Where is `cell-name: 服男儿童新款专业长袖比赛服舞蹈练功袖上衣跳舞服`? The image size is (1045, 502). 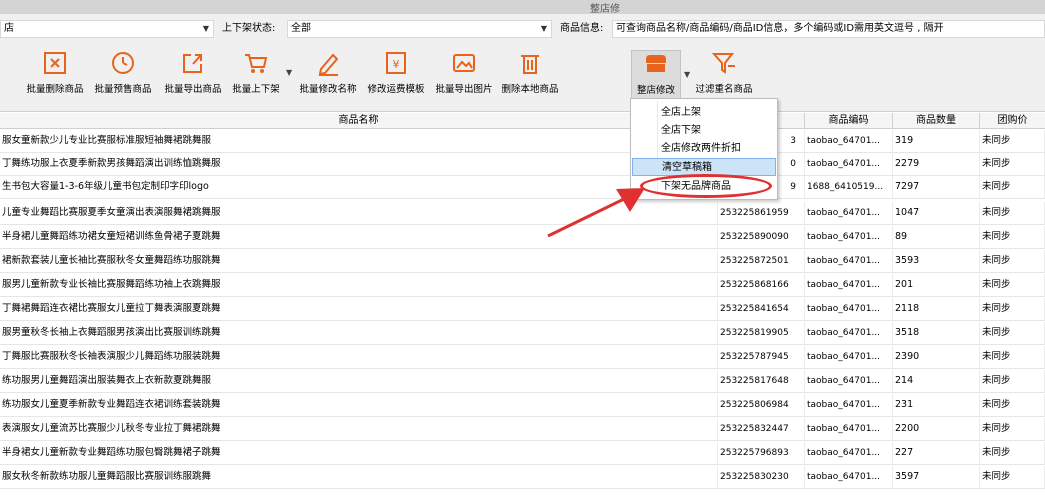
cell-name: 服男儿童新款专业长袖比赛服舞蹈练功袖上衣跳舞服 is located at coordinates (359, 285).